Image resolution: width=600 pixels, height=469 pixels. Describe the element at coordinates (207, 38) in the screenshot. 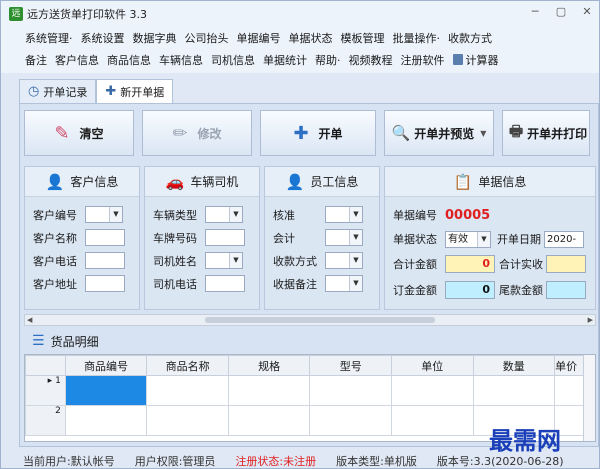

I see `menu-company-header: 公司抬头` at that location.